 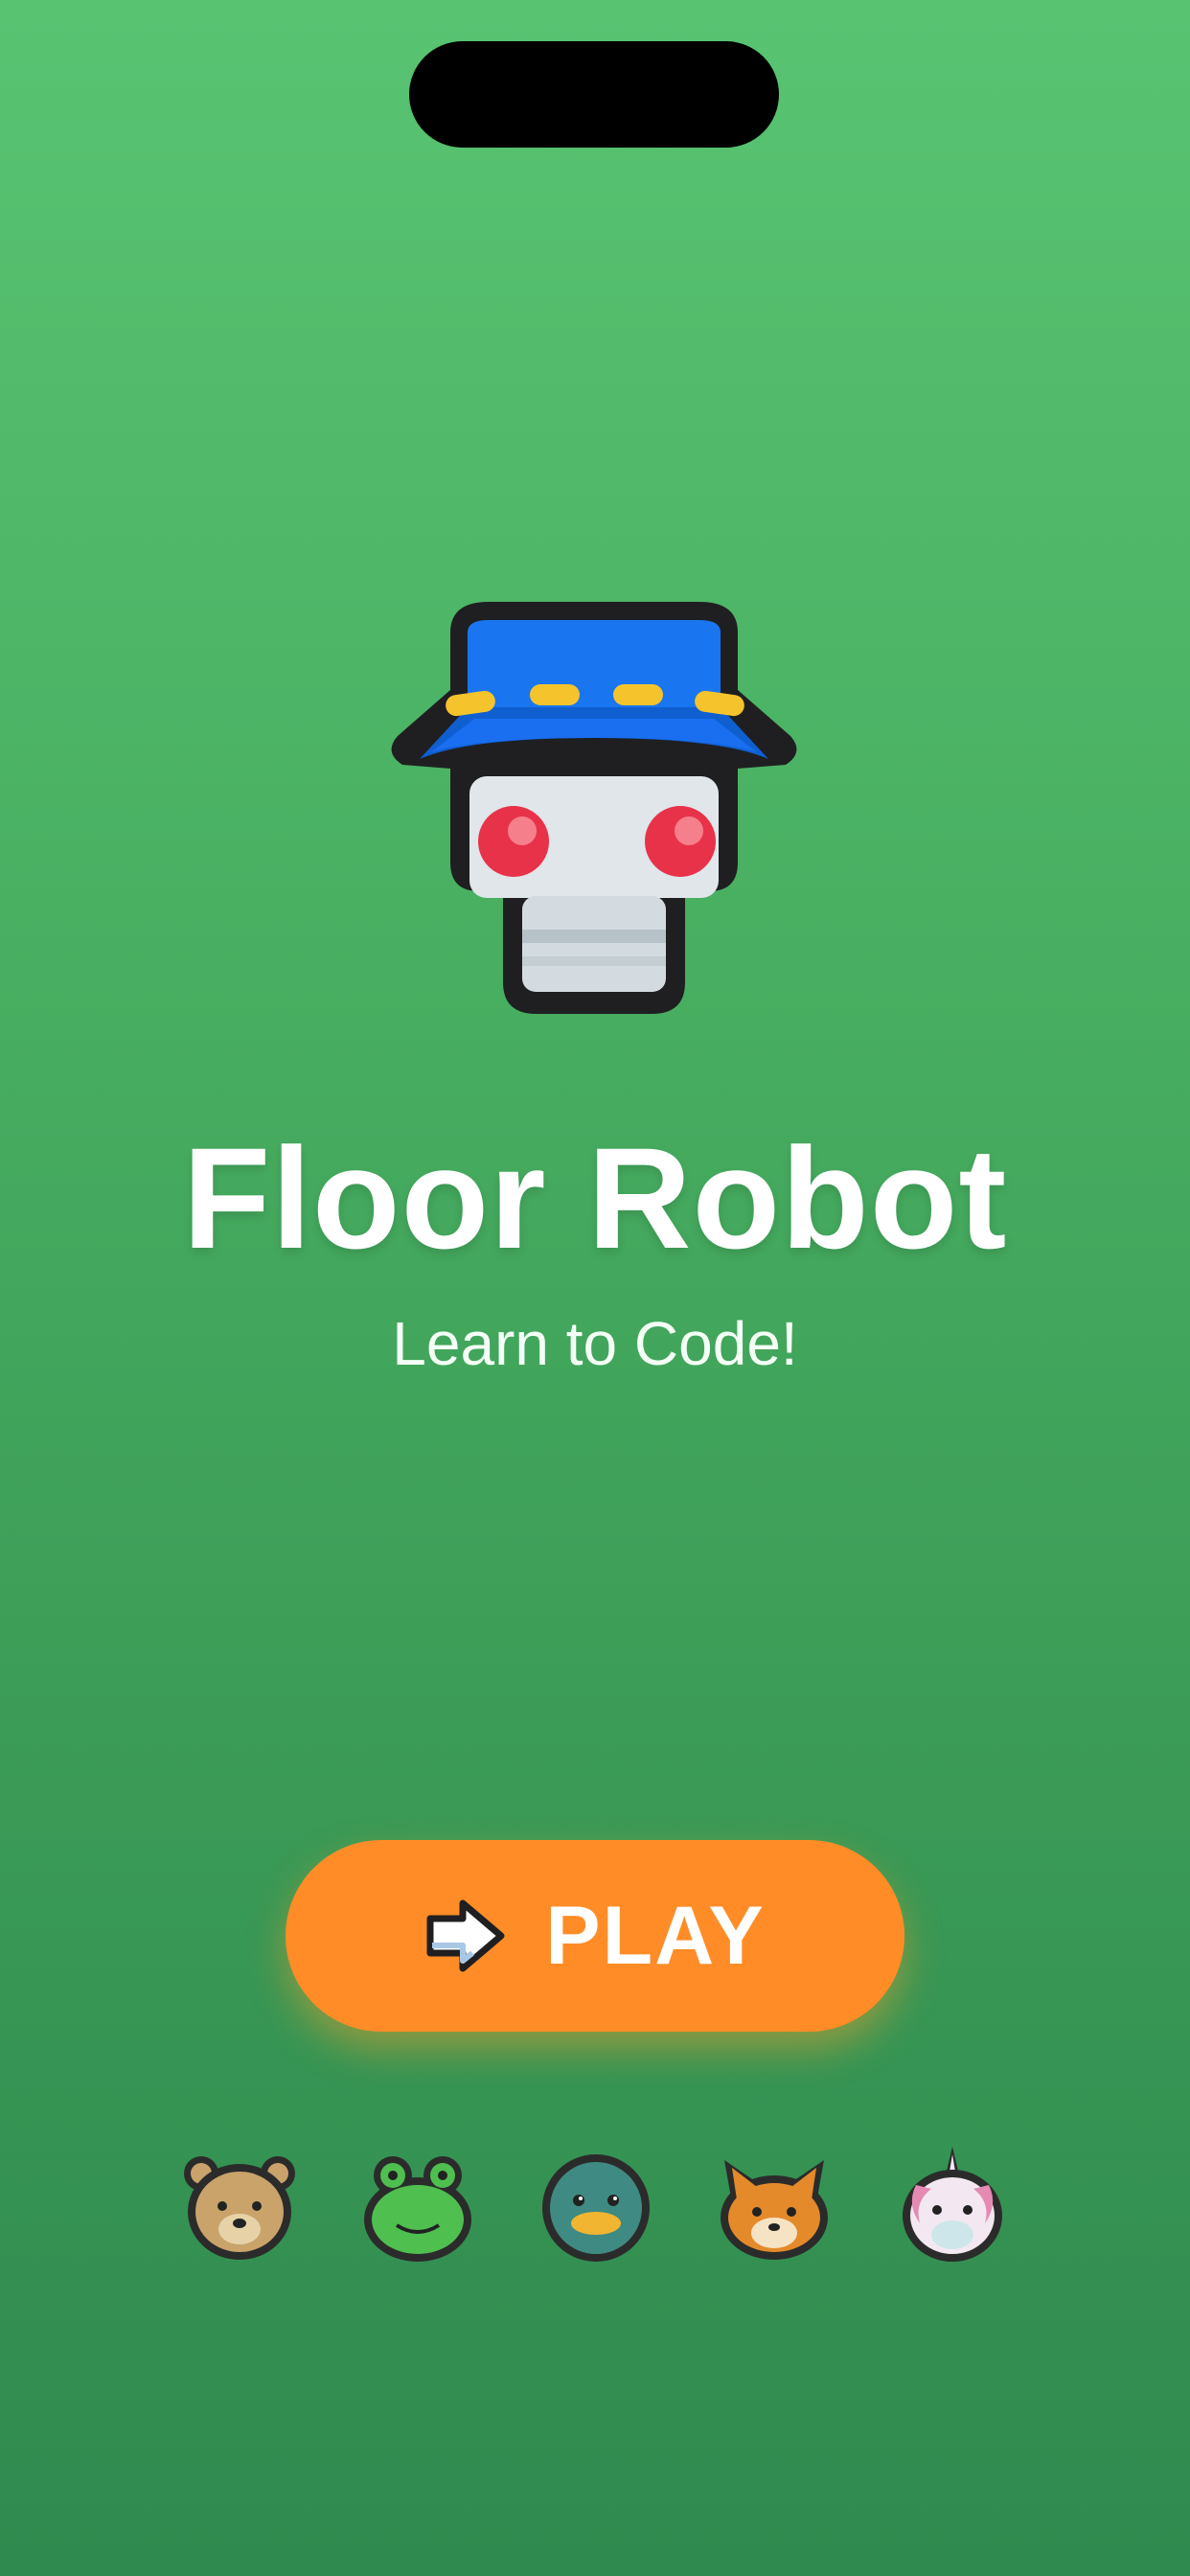 What do you see at coordinates (594, 808) in the screenshot?
I see `robot-mascot-icon` at bounding box center [594, 808].